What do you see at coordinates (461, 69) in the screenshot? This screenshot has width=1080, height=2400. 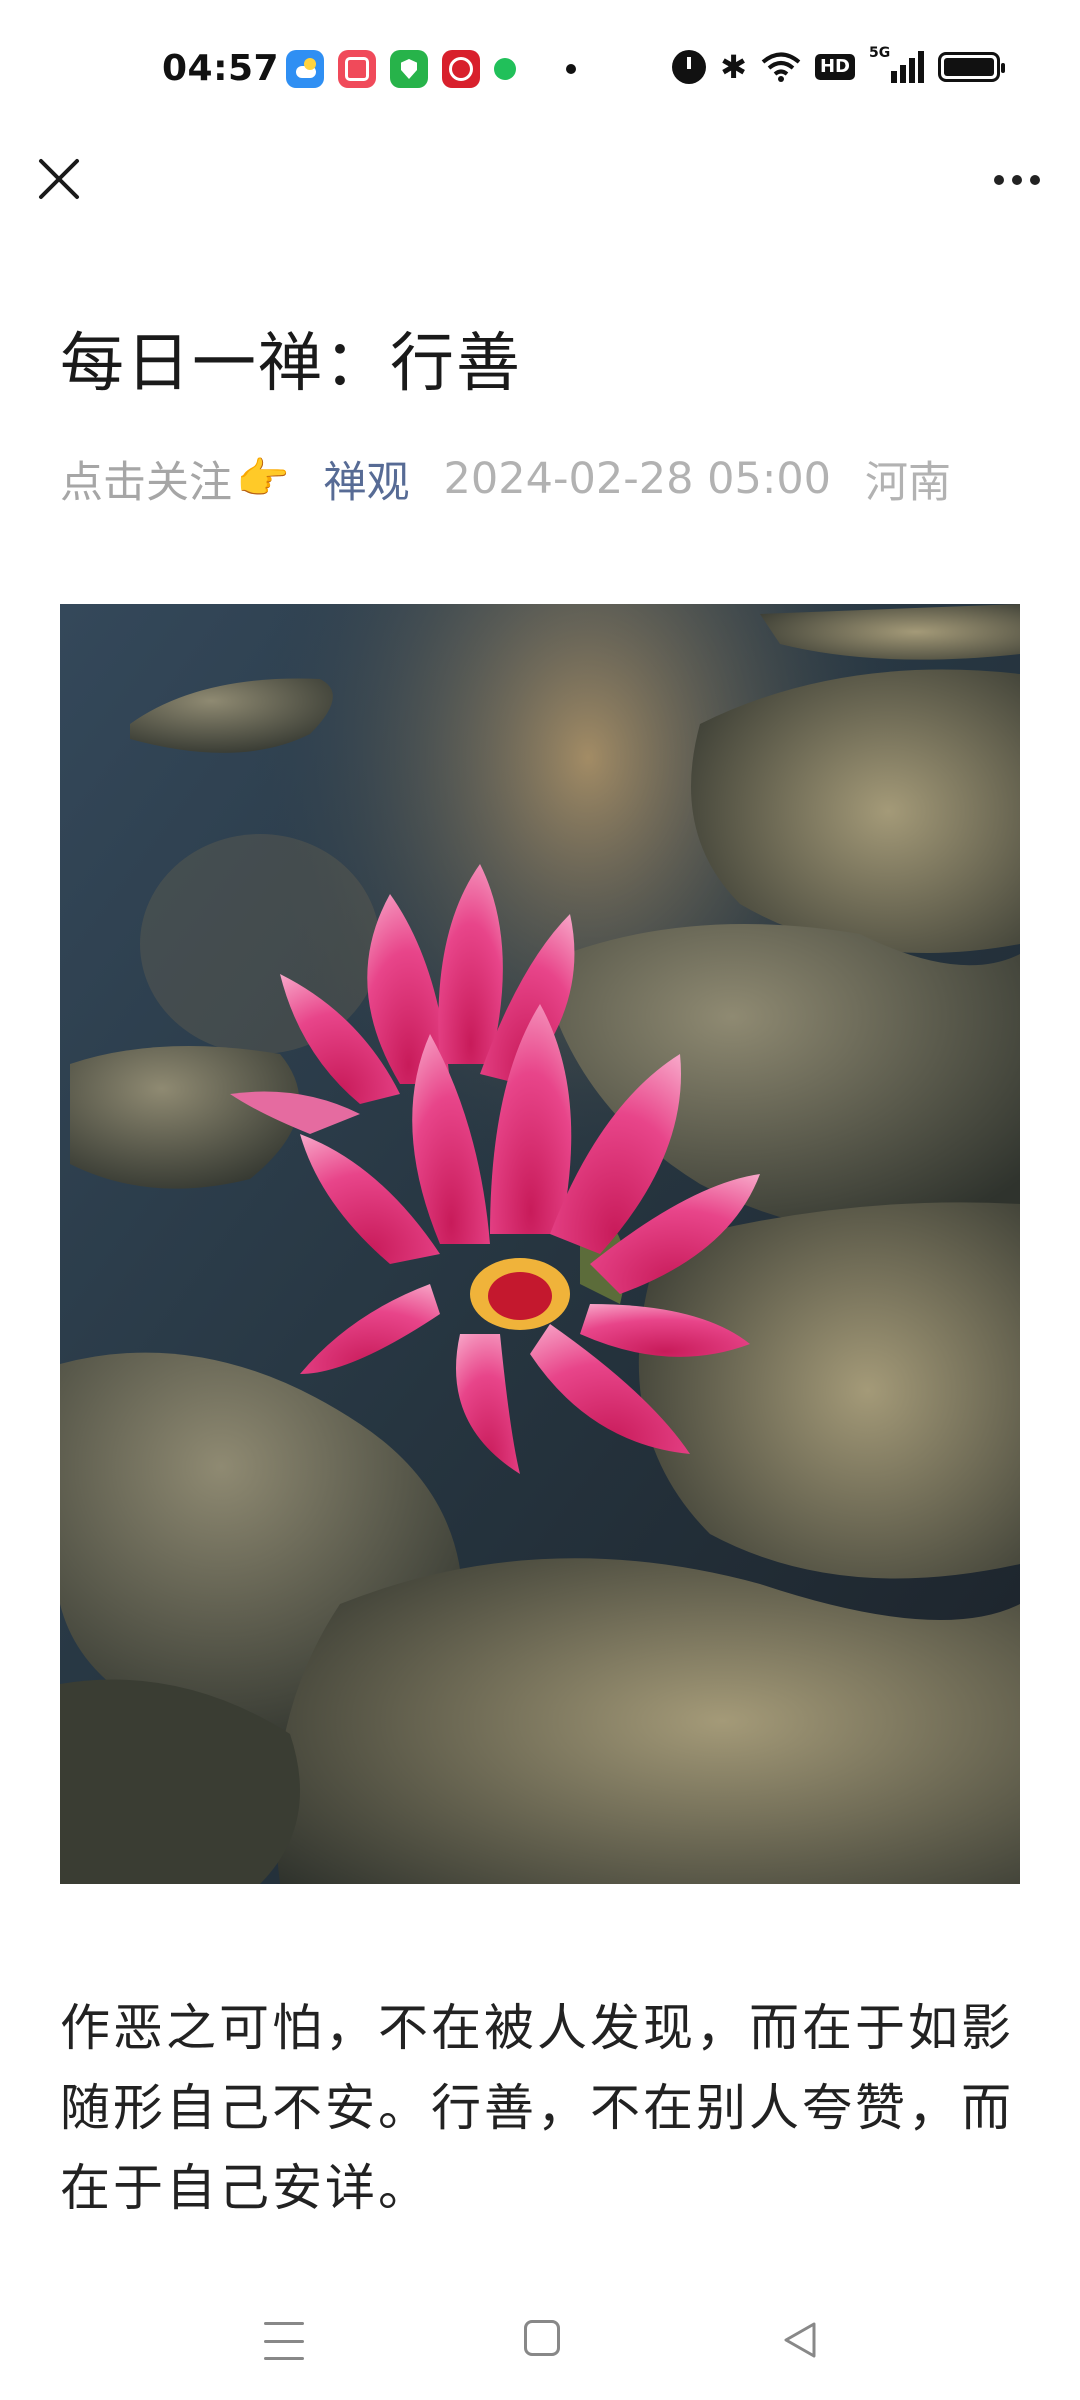 I see `reward-icon` at bounding box center [461, 69].